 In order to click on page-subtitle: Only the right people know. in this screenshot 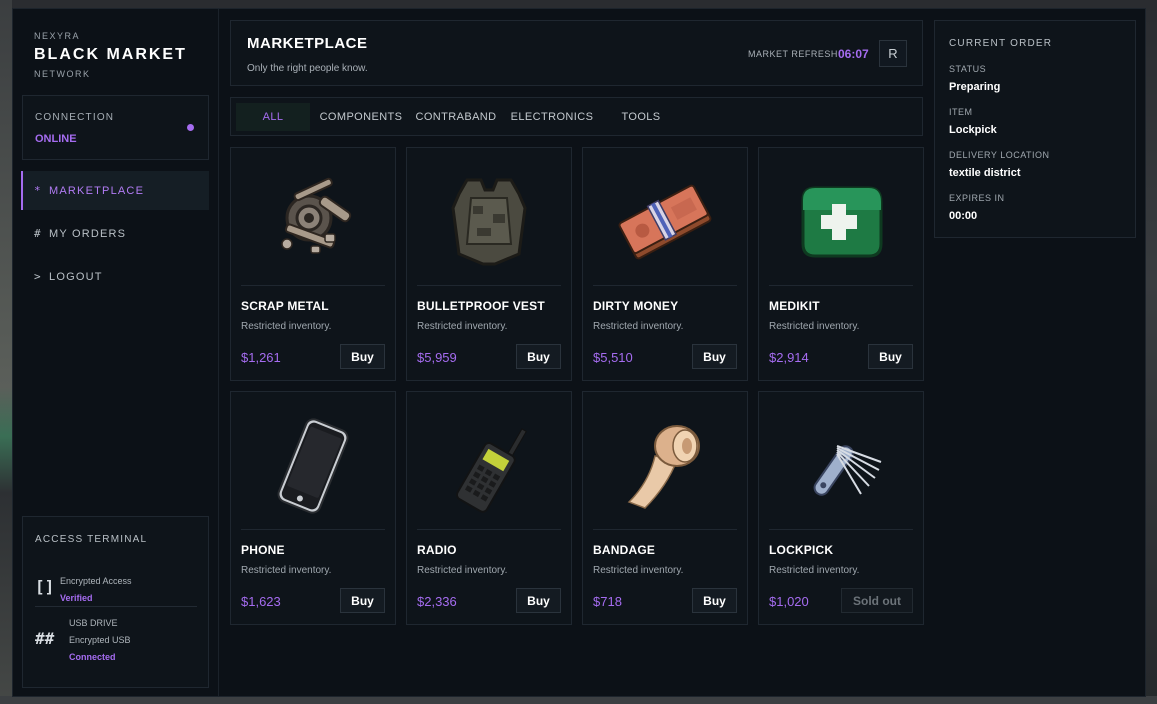, I will do `click(307, 68)`.